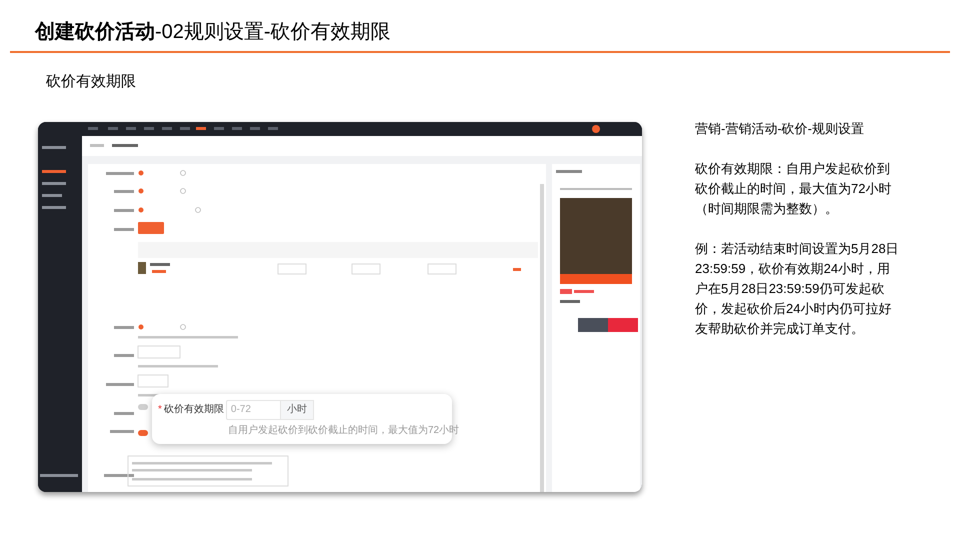 The width and height of the screenshot is (960, 540). I want to click on field-label: 砍价有效期限, so click(194, 409).